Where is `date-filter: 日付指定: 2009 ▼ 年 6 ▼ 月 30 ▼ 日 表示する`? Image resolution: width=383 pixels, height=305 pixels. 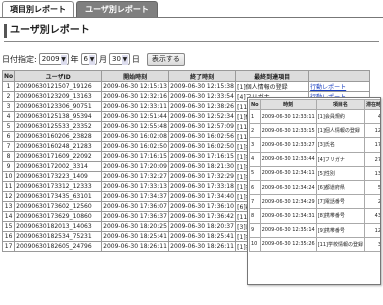 date-filter: 日付指定: 2009 ▼ 年 6 ▼ 月 30 ▼ 日 表示する is located at coordinates (93, 59).